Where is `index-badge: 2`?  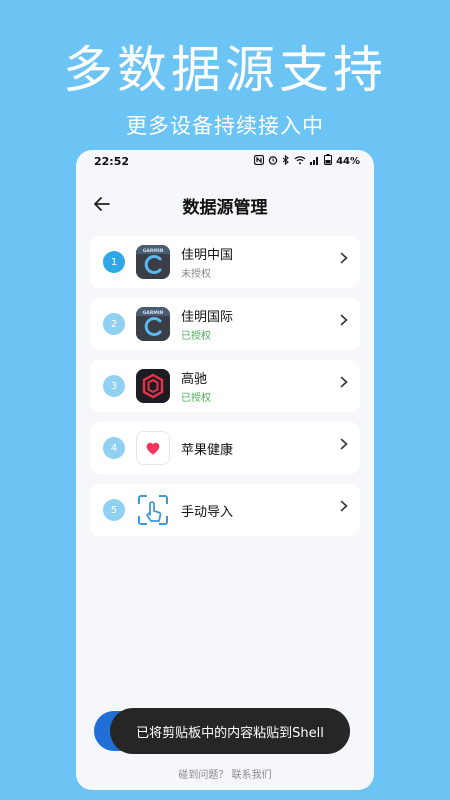 index-badge: 2 is located at coordinates (114, 324).